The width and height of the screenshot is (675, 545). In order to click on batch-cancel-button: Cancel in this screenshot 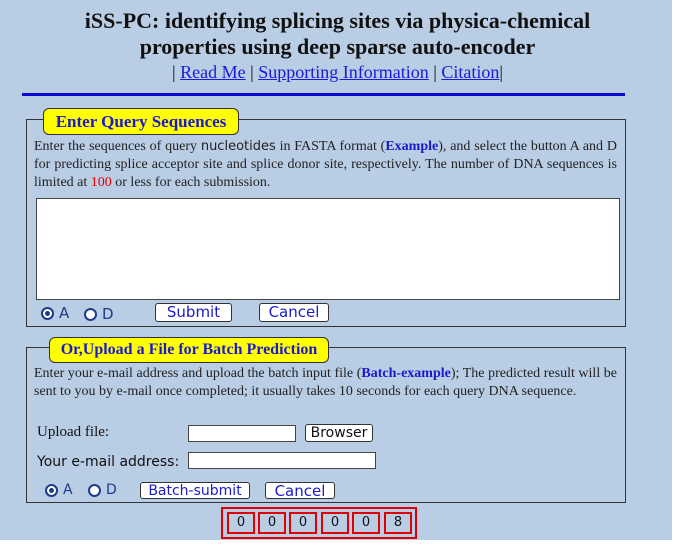, I will do `click(300, 491)`.